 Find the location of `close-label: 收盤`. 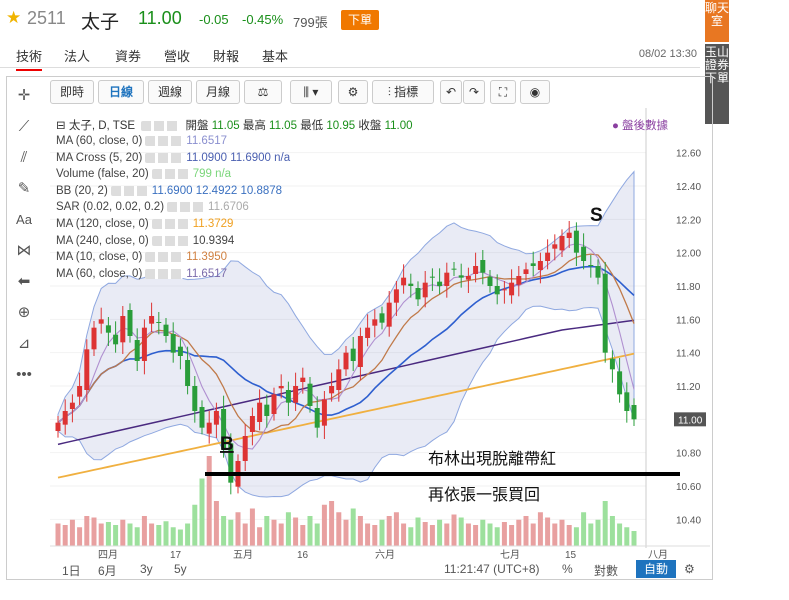

close-label: 收盤 is located at coordinates (370, 126).